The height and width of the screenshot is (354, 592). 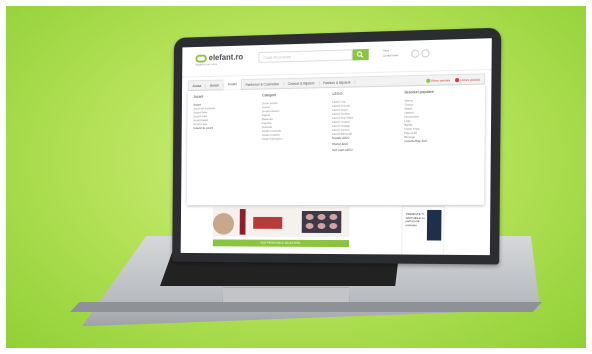 What do you see at coordinates (425, 53) in the screenshot?
I see `cart-icon` at bounding box center [425, 53].